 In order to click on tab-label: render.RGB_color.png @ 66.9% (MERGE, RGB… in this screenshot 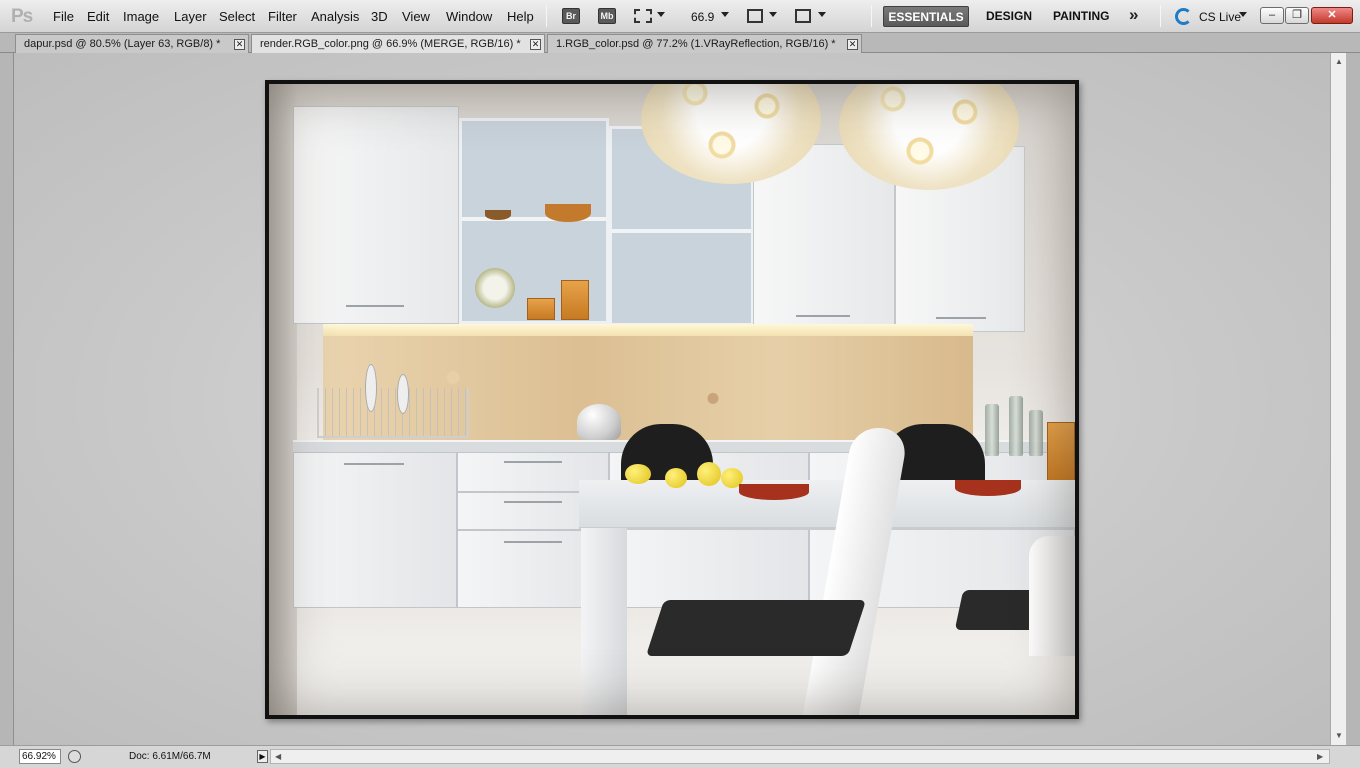, I will do `click(390, 44)`.